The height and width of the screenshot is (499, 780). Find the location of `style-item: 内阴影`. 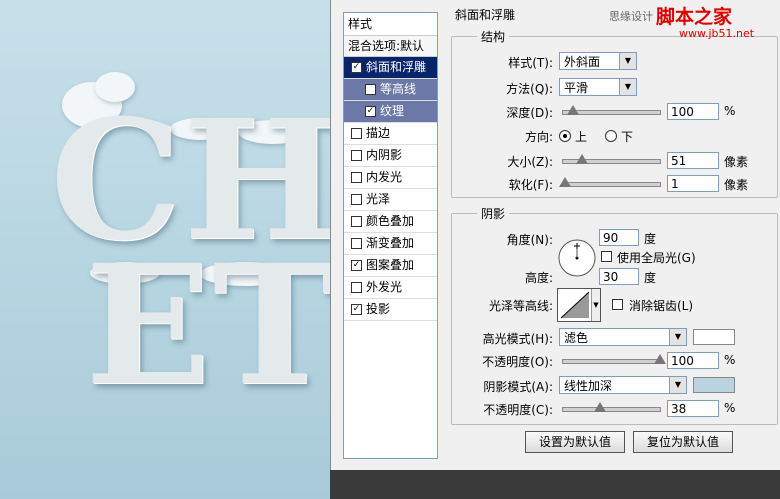

style-item: 内阴影 is located at coordinates (390, 156).